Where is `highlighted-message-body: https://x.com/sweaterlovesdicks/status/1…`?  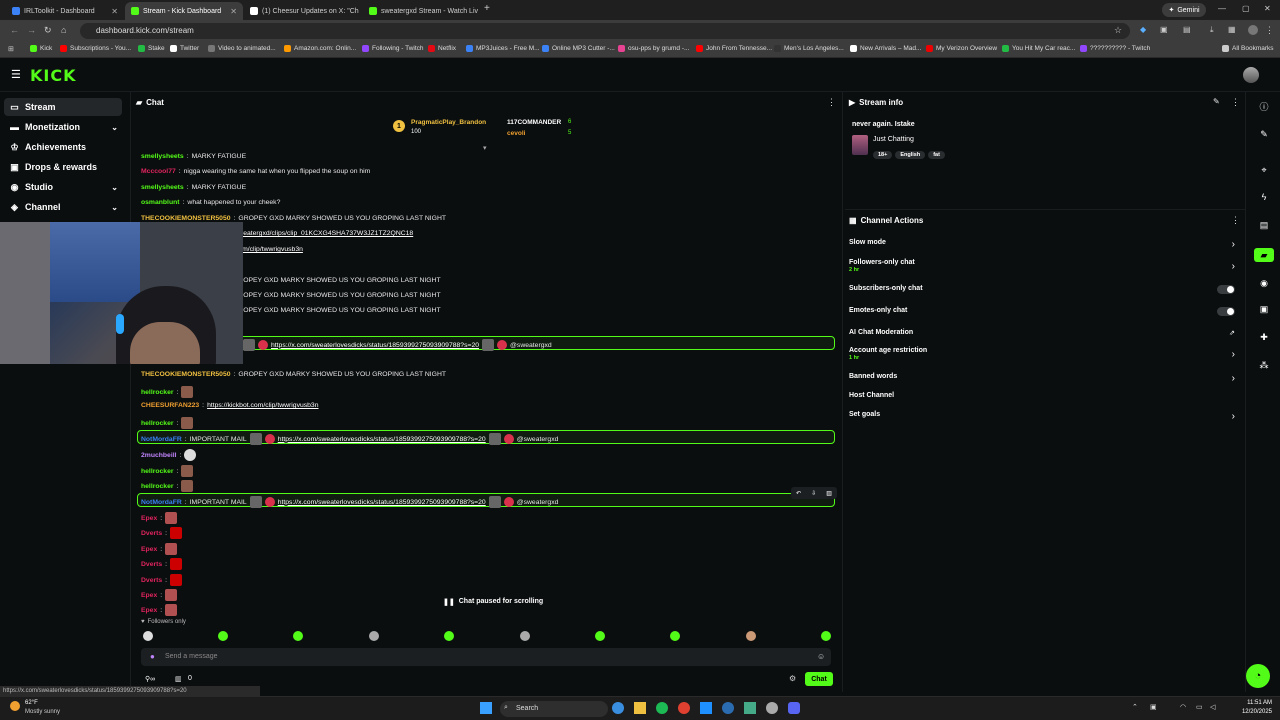
highlighted-message-body: https://x.com/sweaterlovesdicks/status/1… is located at coordinates (397, 345).